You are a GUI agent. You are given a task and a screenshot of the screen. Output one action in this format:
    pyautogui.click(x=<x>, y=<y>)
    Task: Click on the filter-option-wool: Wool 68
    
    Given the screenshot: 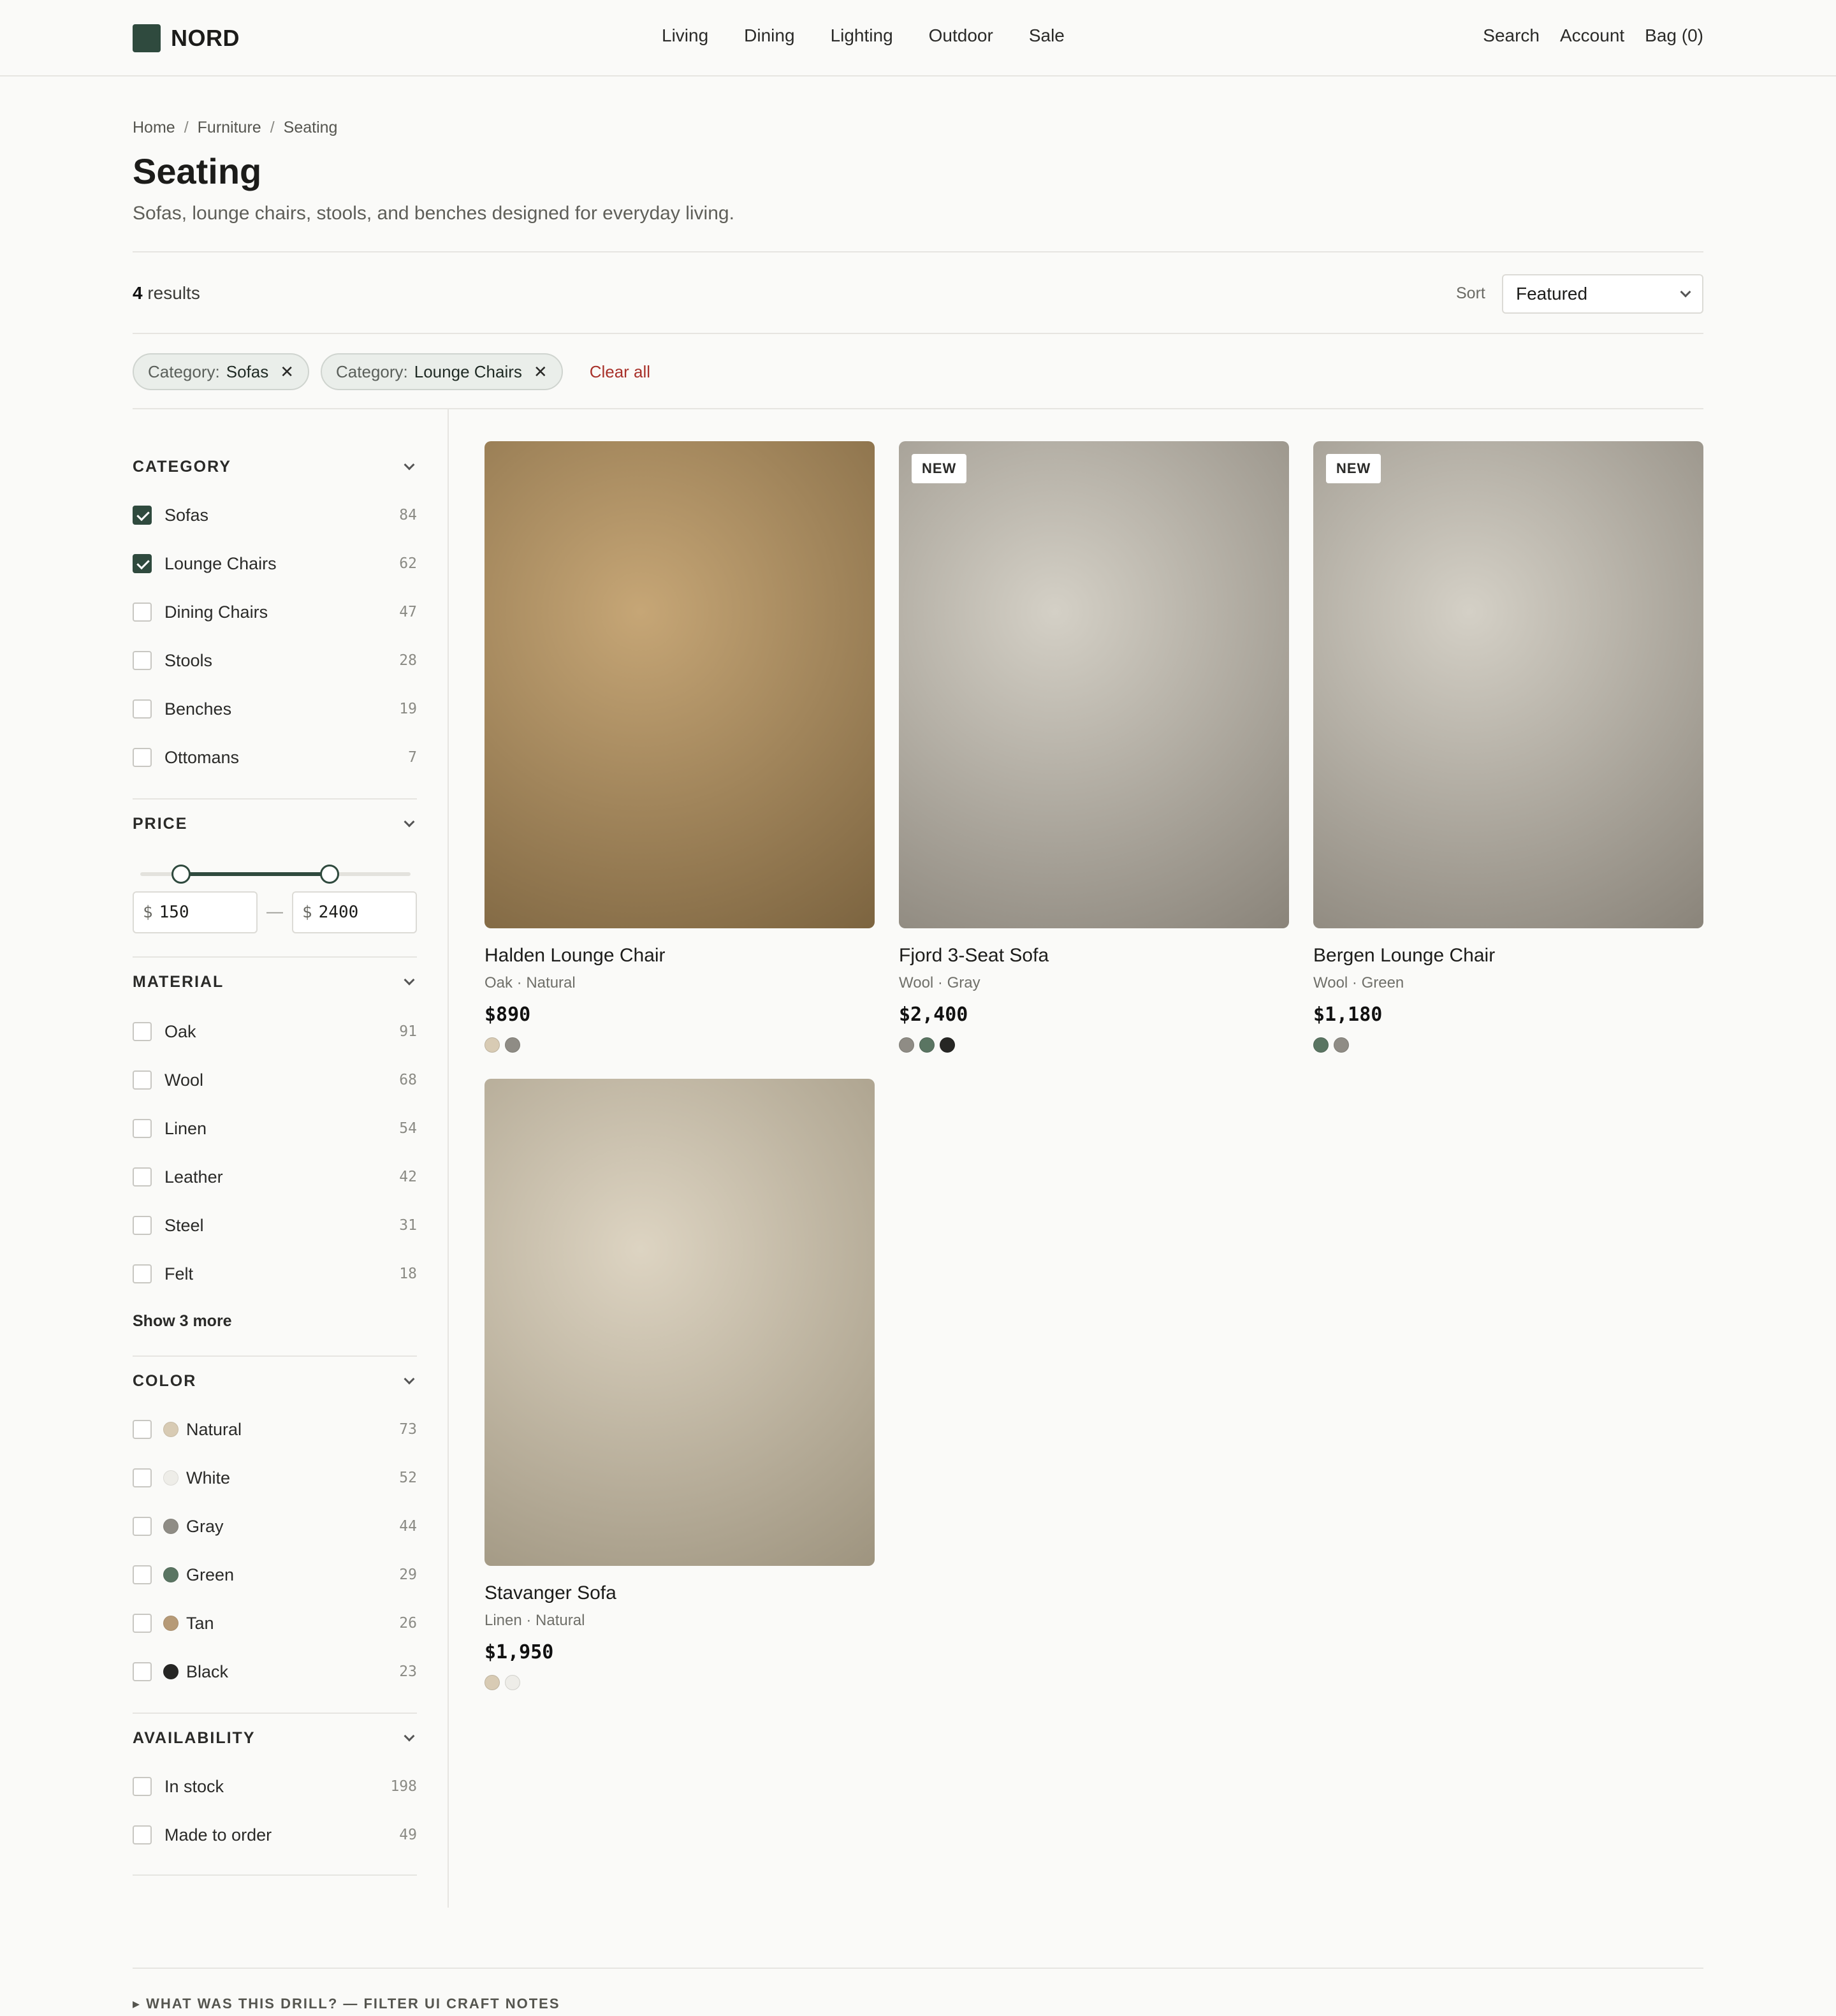 What is the action you would take?
    pyautogui.click(x=275, y=1080)
    